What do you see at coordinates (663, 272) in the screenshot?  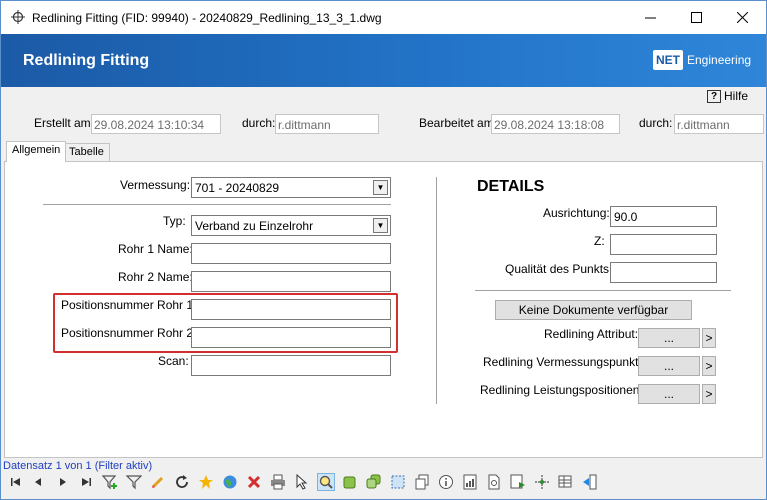 I see `qualitaet-input` at bounding box center [663, 272].